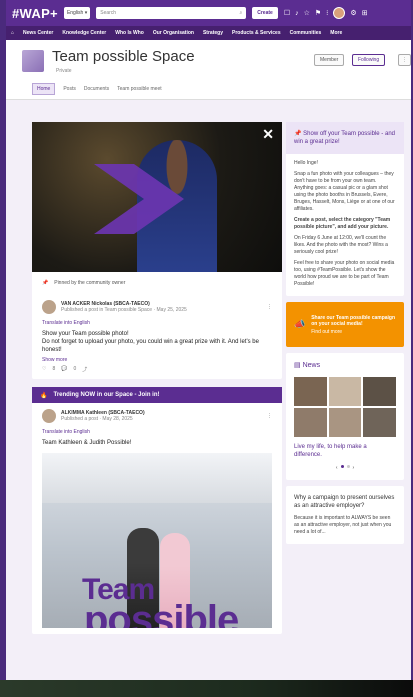  I want to click on news-caption: Live my life, to help make a difference., so click(345, 451).